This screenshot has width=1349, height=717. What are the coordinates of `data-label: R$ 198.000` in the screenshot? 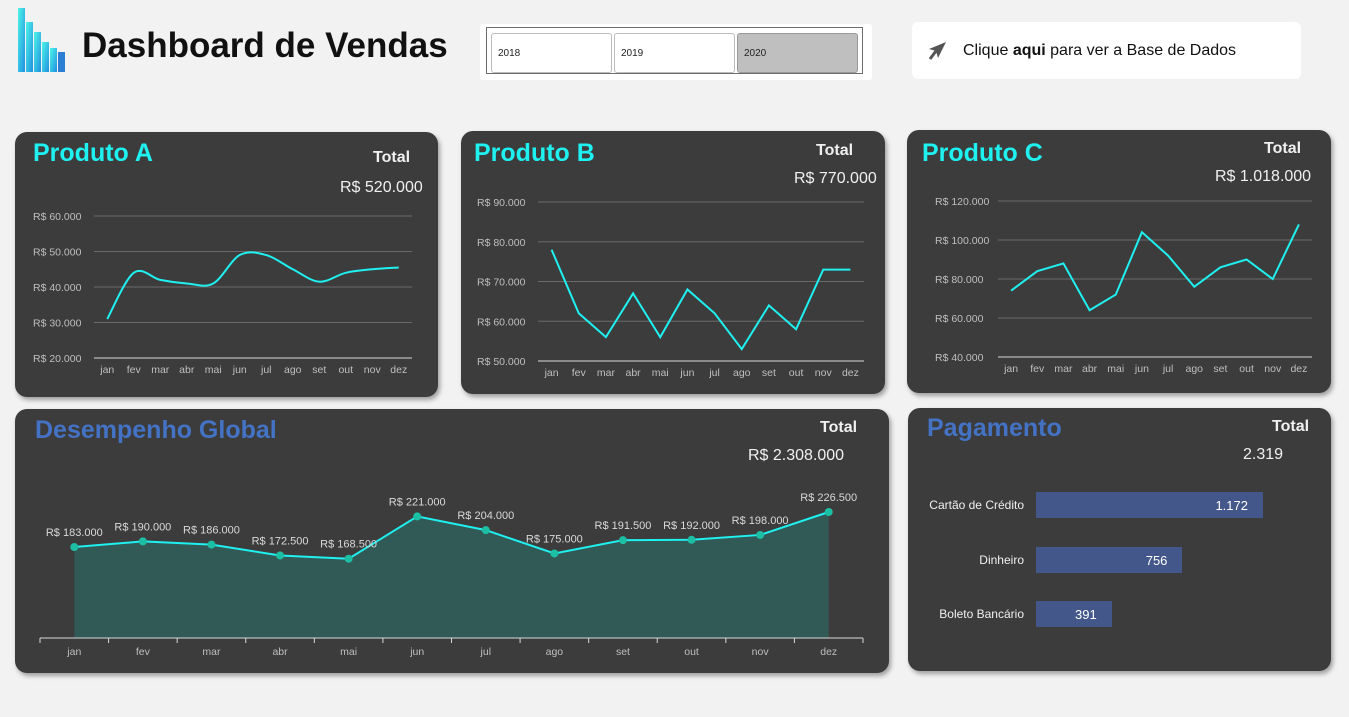 It's located at (760, 521).